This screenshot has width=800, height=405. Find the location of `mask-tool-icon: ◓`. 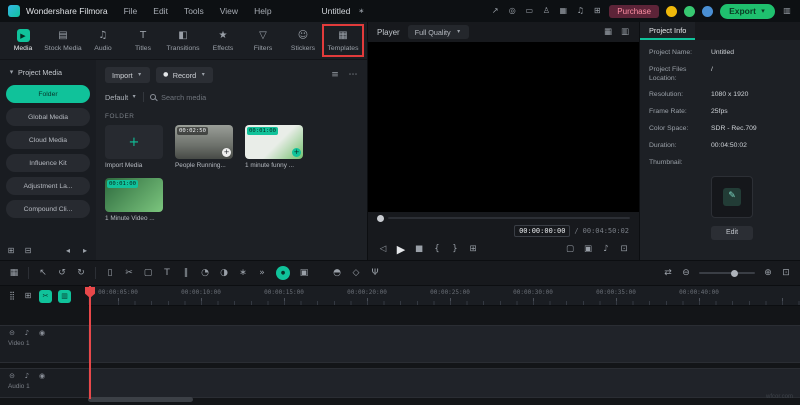

mask-tool-icon: ◓ is located at coordinates (337, 273).